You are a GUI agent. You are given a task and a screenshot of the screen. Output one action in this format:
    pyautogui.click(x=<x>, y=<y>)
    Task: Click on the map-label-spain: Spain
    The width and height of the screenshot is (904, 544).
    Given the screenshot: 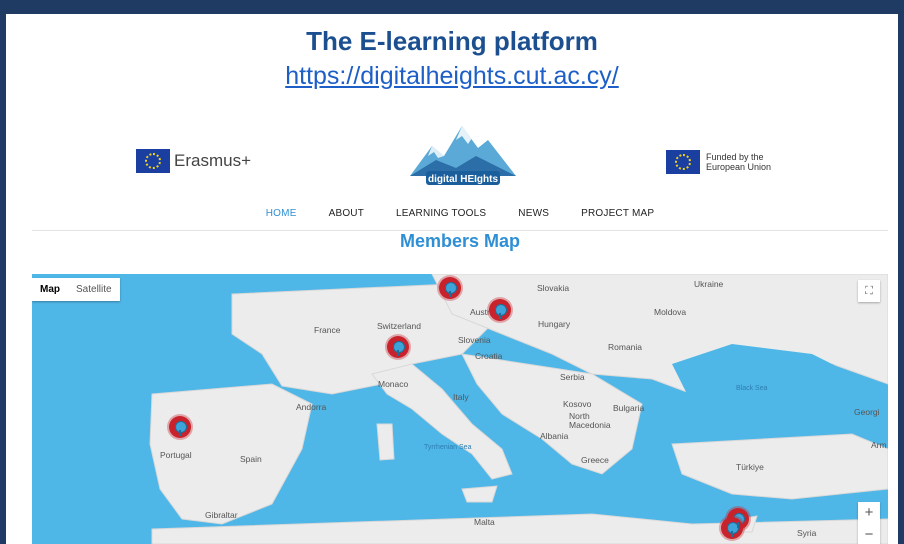 What is the action you would take?
    pyautogui.click(x=251, y=459)
    